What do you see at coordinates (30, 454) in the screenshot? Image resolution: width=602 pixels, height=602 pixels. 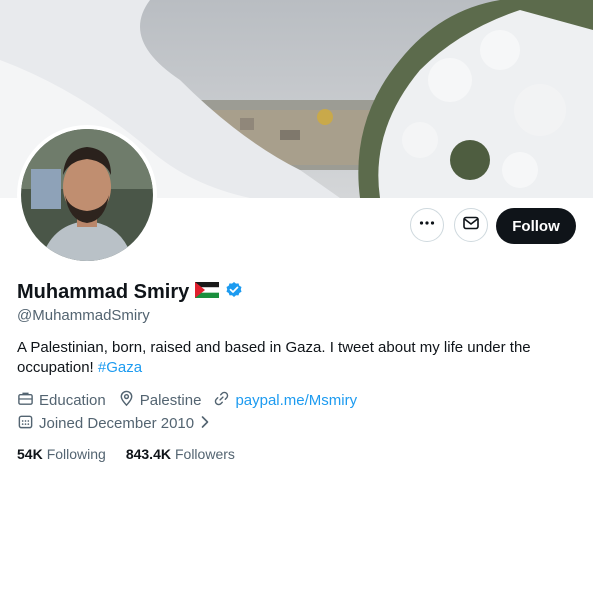 I see `following-count: 54K` at bounding box center [30, 454].